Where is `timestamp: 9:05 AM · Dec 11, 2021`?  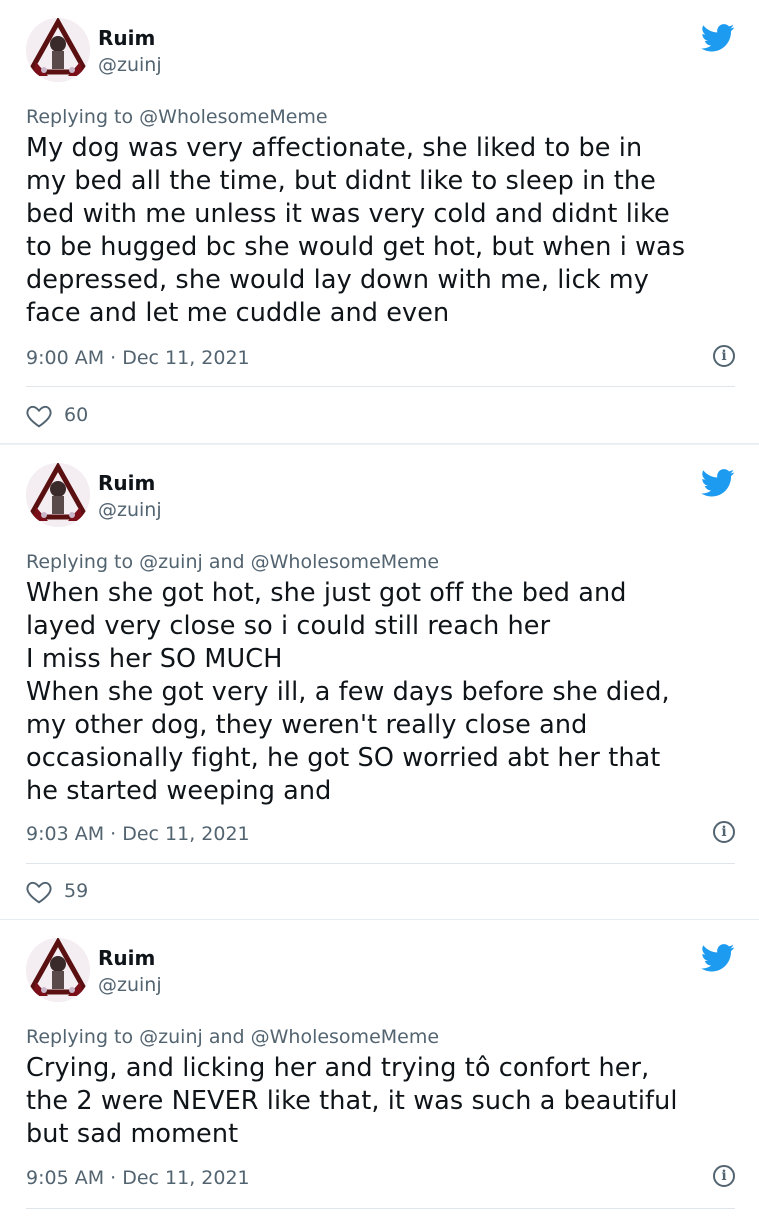
timestamp: 9:05 AM · Dec 11, 2021 is located at coordinates (138, 1178).